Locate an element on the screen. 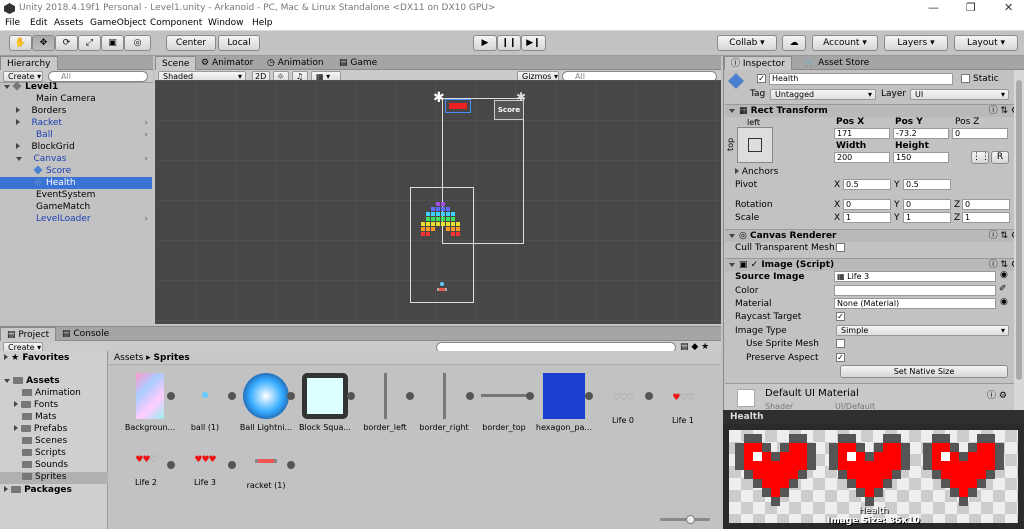 Image resolution: width=1024 pixels, height=529 pixels. tab-game: ▤ Game is located at coordinates (358, 63).